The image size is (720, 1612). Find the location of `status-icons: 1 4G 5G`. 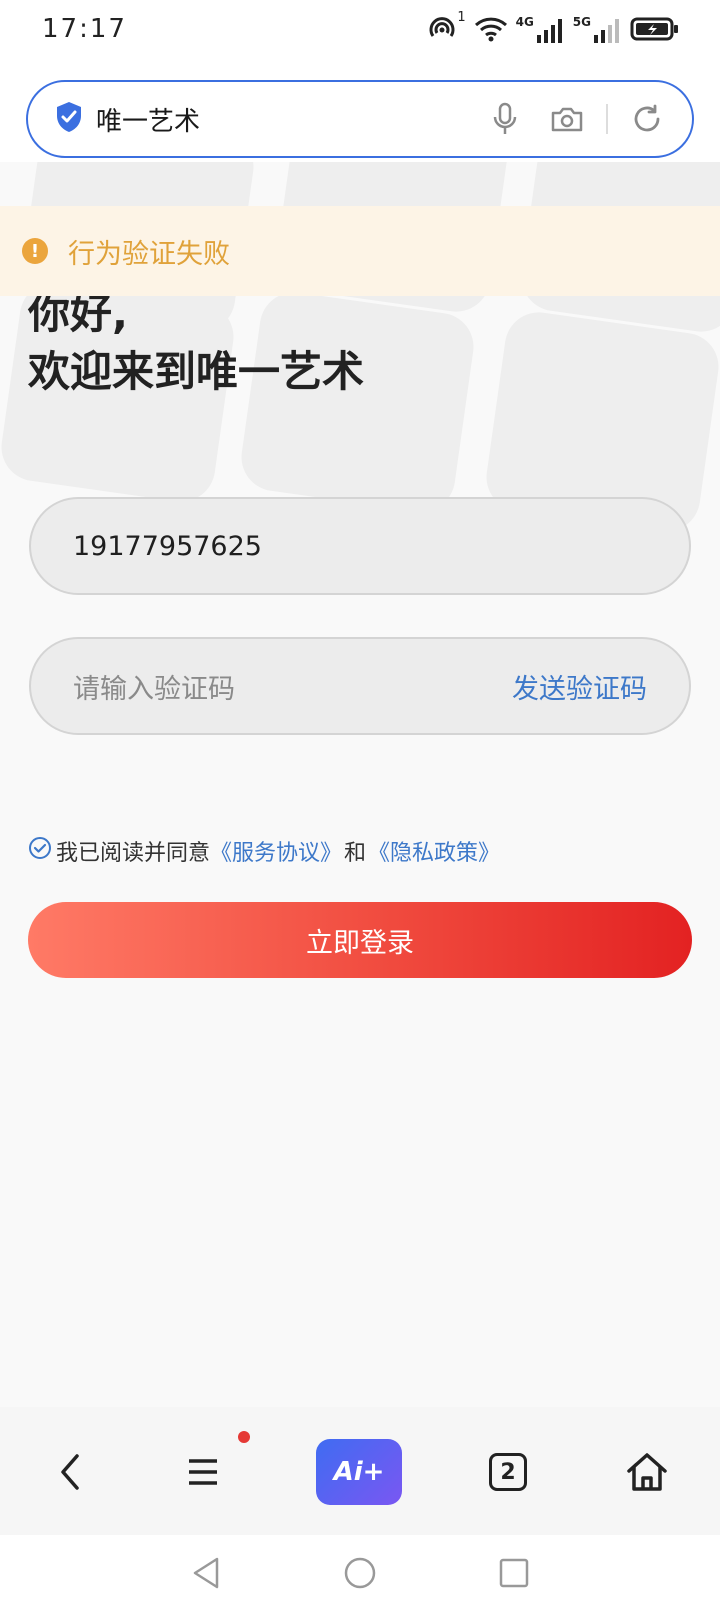

status-icons: 1 4G 5G is located at coordinates (553, 27).